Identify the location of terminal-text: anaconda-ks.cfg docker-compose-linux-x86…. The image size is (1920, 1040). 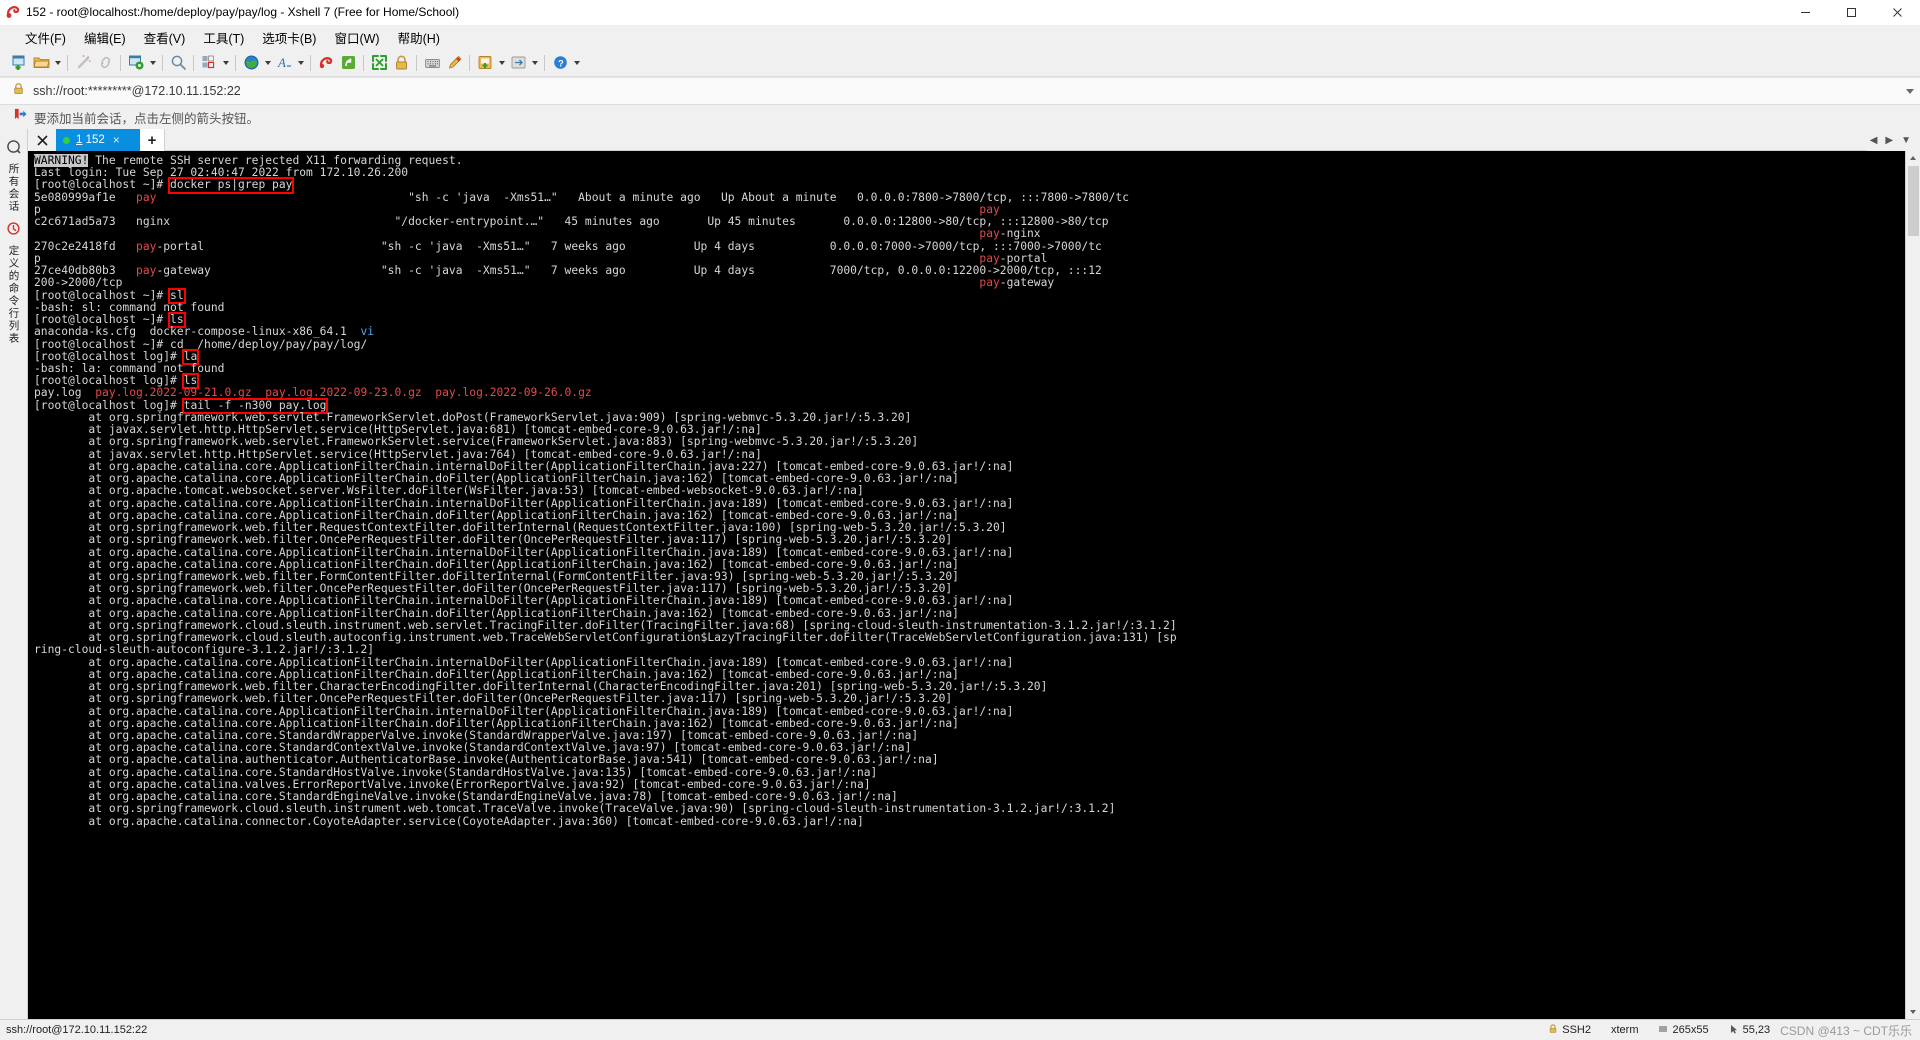
(197, 332).